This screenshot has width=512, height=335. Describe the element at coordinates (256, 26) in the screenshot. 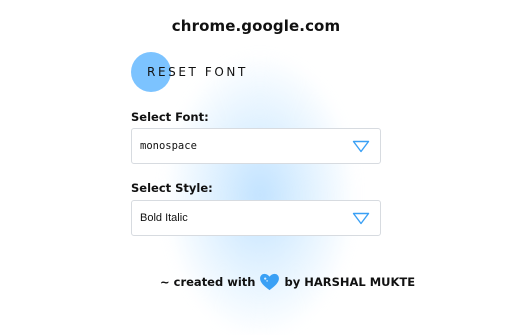

I see `site-host: chrome.google.com` at that location.